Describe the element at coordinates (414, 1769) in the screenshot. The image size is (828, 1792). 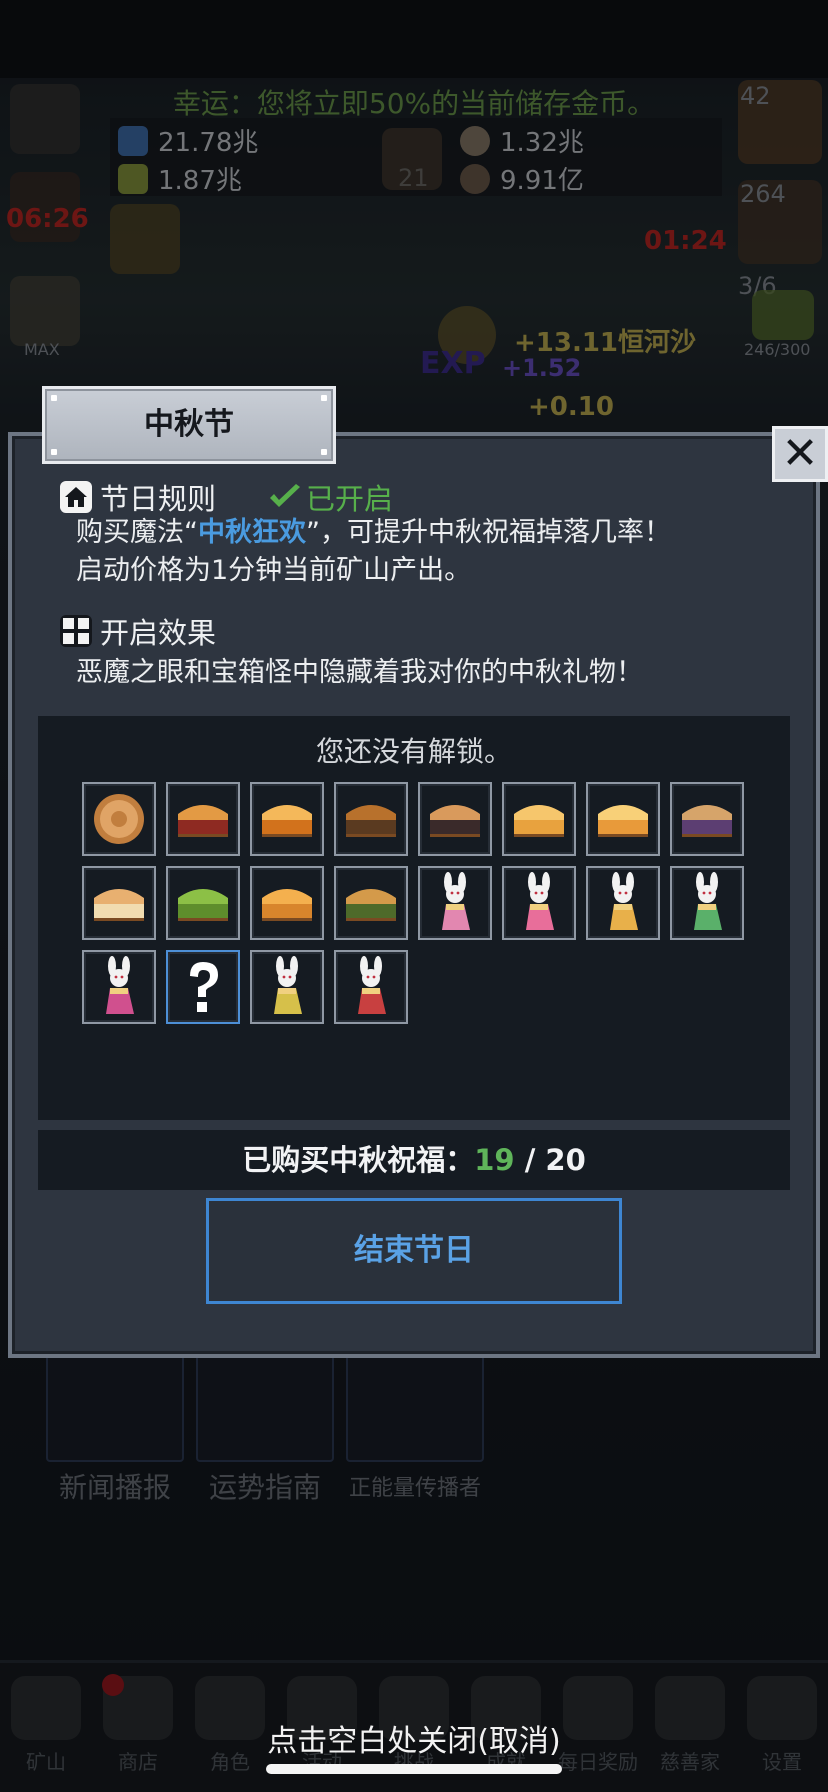
I see `home-indicator` at that location.